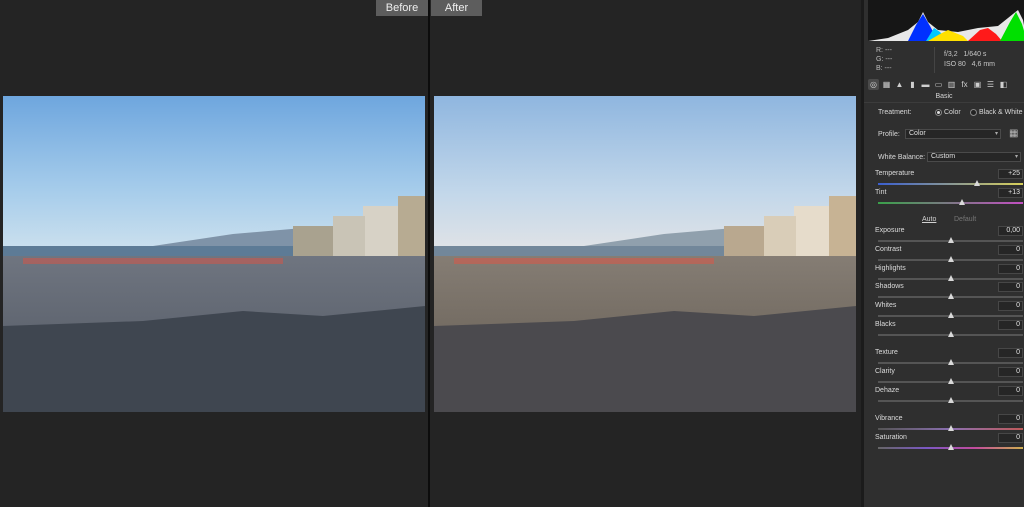 The image size is (1024, 507). What do you see at coordinates (917, 133) in the screenshot?
I see `profile-value: Color` at bounding box center [917, 133].